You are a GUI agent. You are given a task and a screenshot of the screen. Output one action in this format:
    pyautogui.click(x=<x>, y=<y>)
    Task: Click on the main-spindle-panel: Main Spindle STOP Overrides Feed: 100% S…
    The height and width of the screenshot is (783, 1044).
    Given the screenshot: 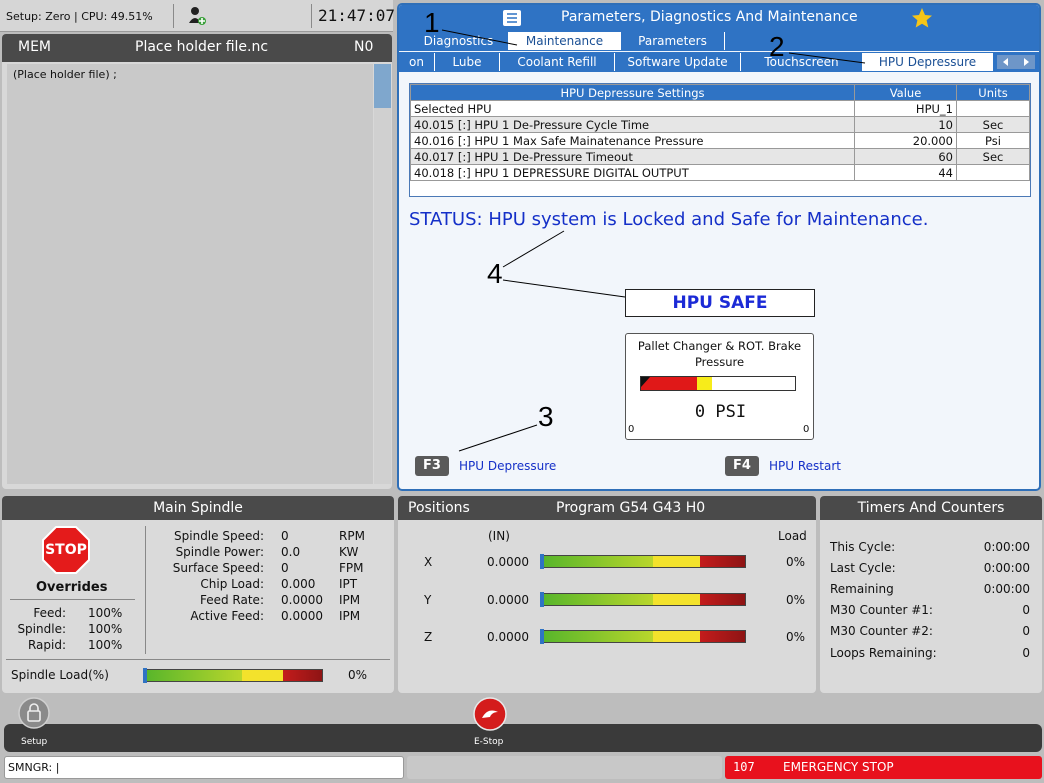 What is the action you would take?
    pyautogui.click(x=198, y=594)
    